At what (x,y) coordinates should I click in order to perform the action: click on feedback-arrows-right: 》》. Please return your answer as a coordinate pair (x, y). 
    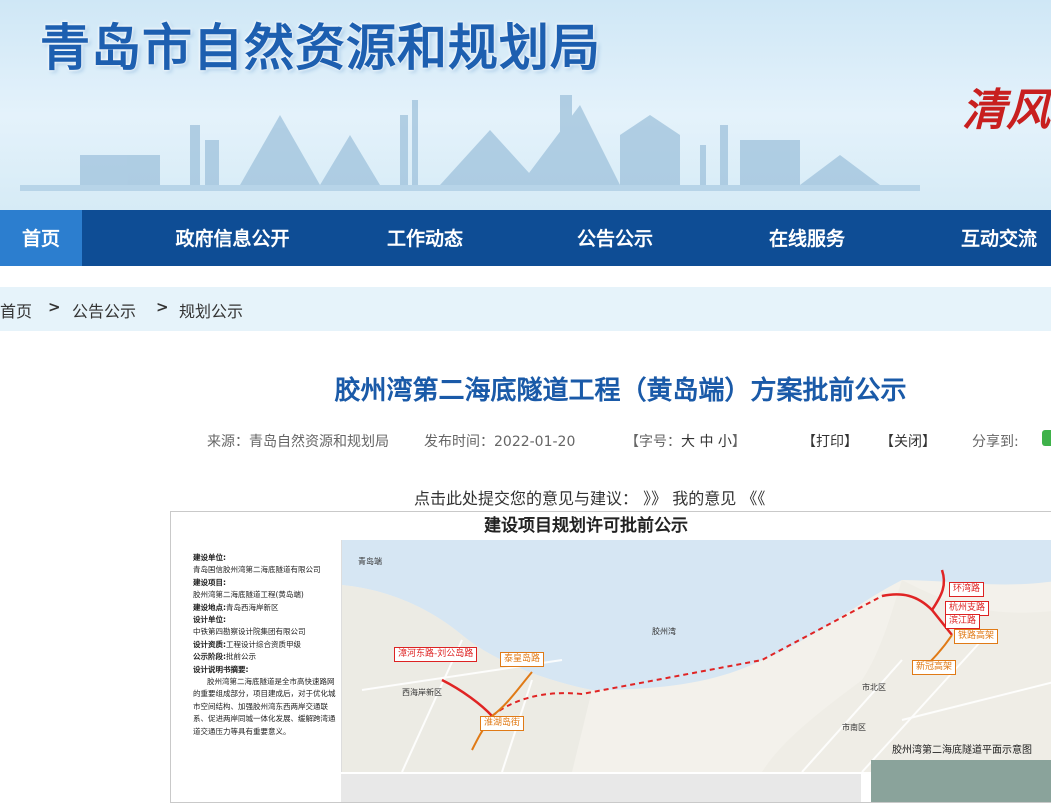
    Looking at the image, I should click on (655, 498).